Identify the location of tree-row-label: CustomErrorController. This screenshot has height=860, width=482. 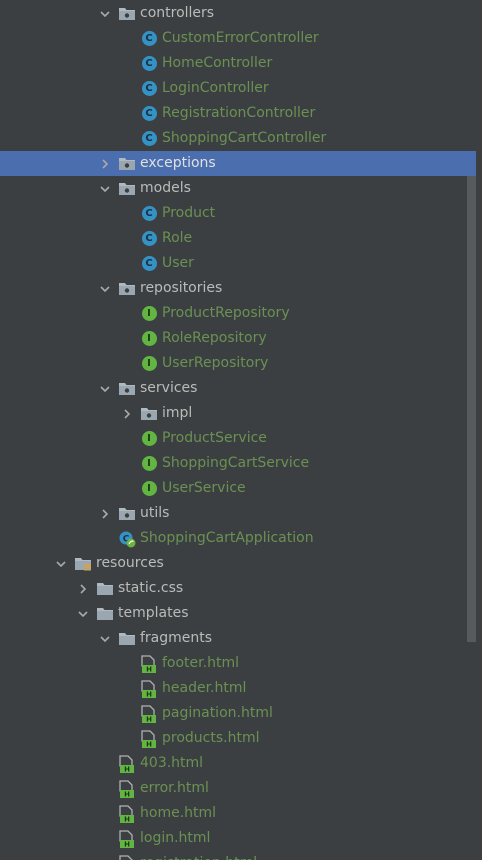
(240, 38).